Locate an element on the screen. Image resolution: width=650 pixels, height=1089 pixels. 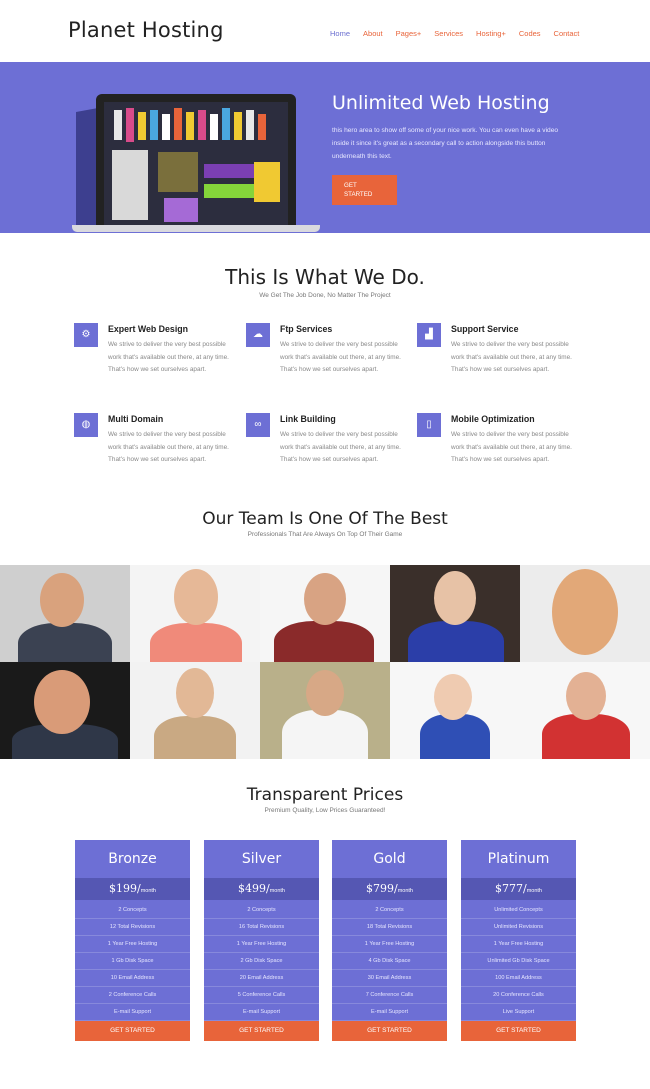
feature-title: Link Building is located at coordinates (308, 419).